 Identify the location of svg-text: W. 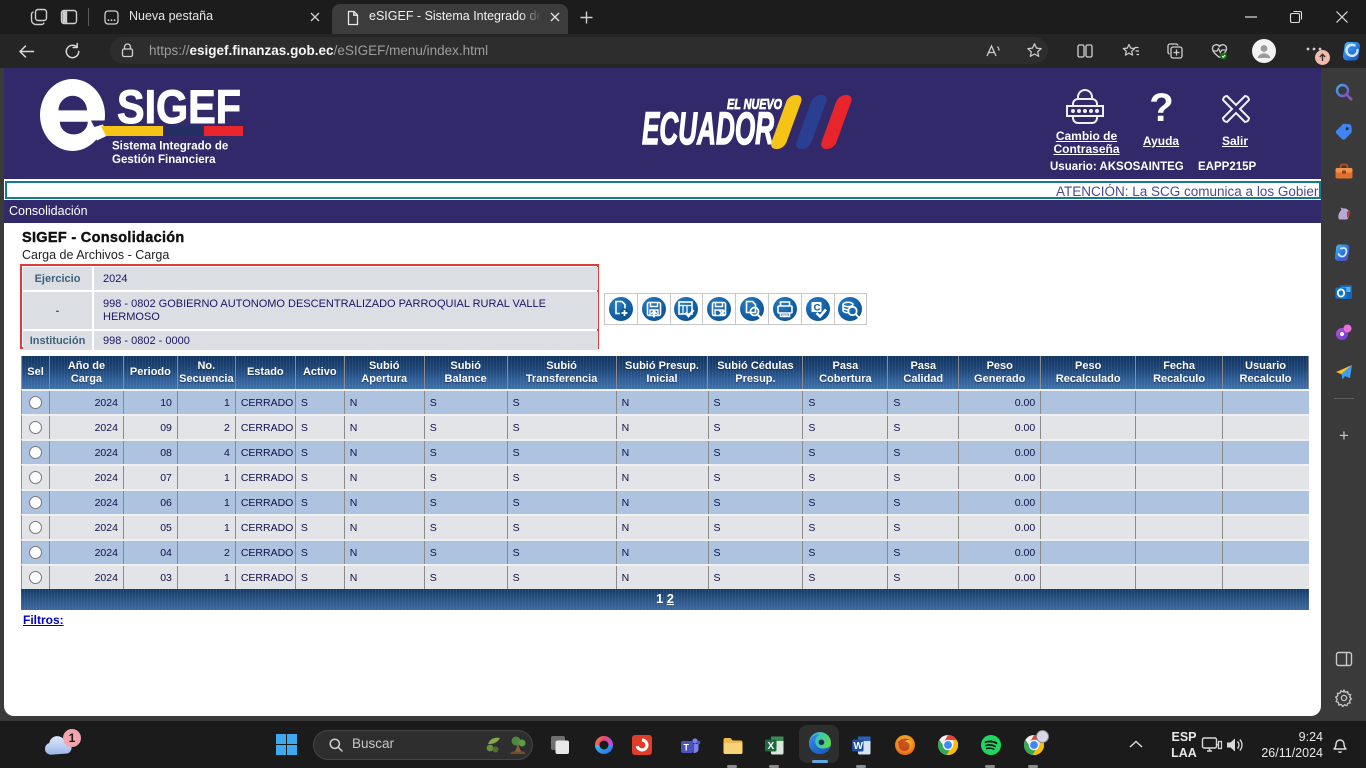
(859, 746).